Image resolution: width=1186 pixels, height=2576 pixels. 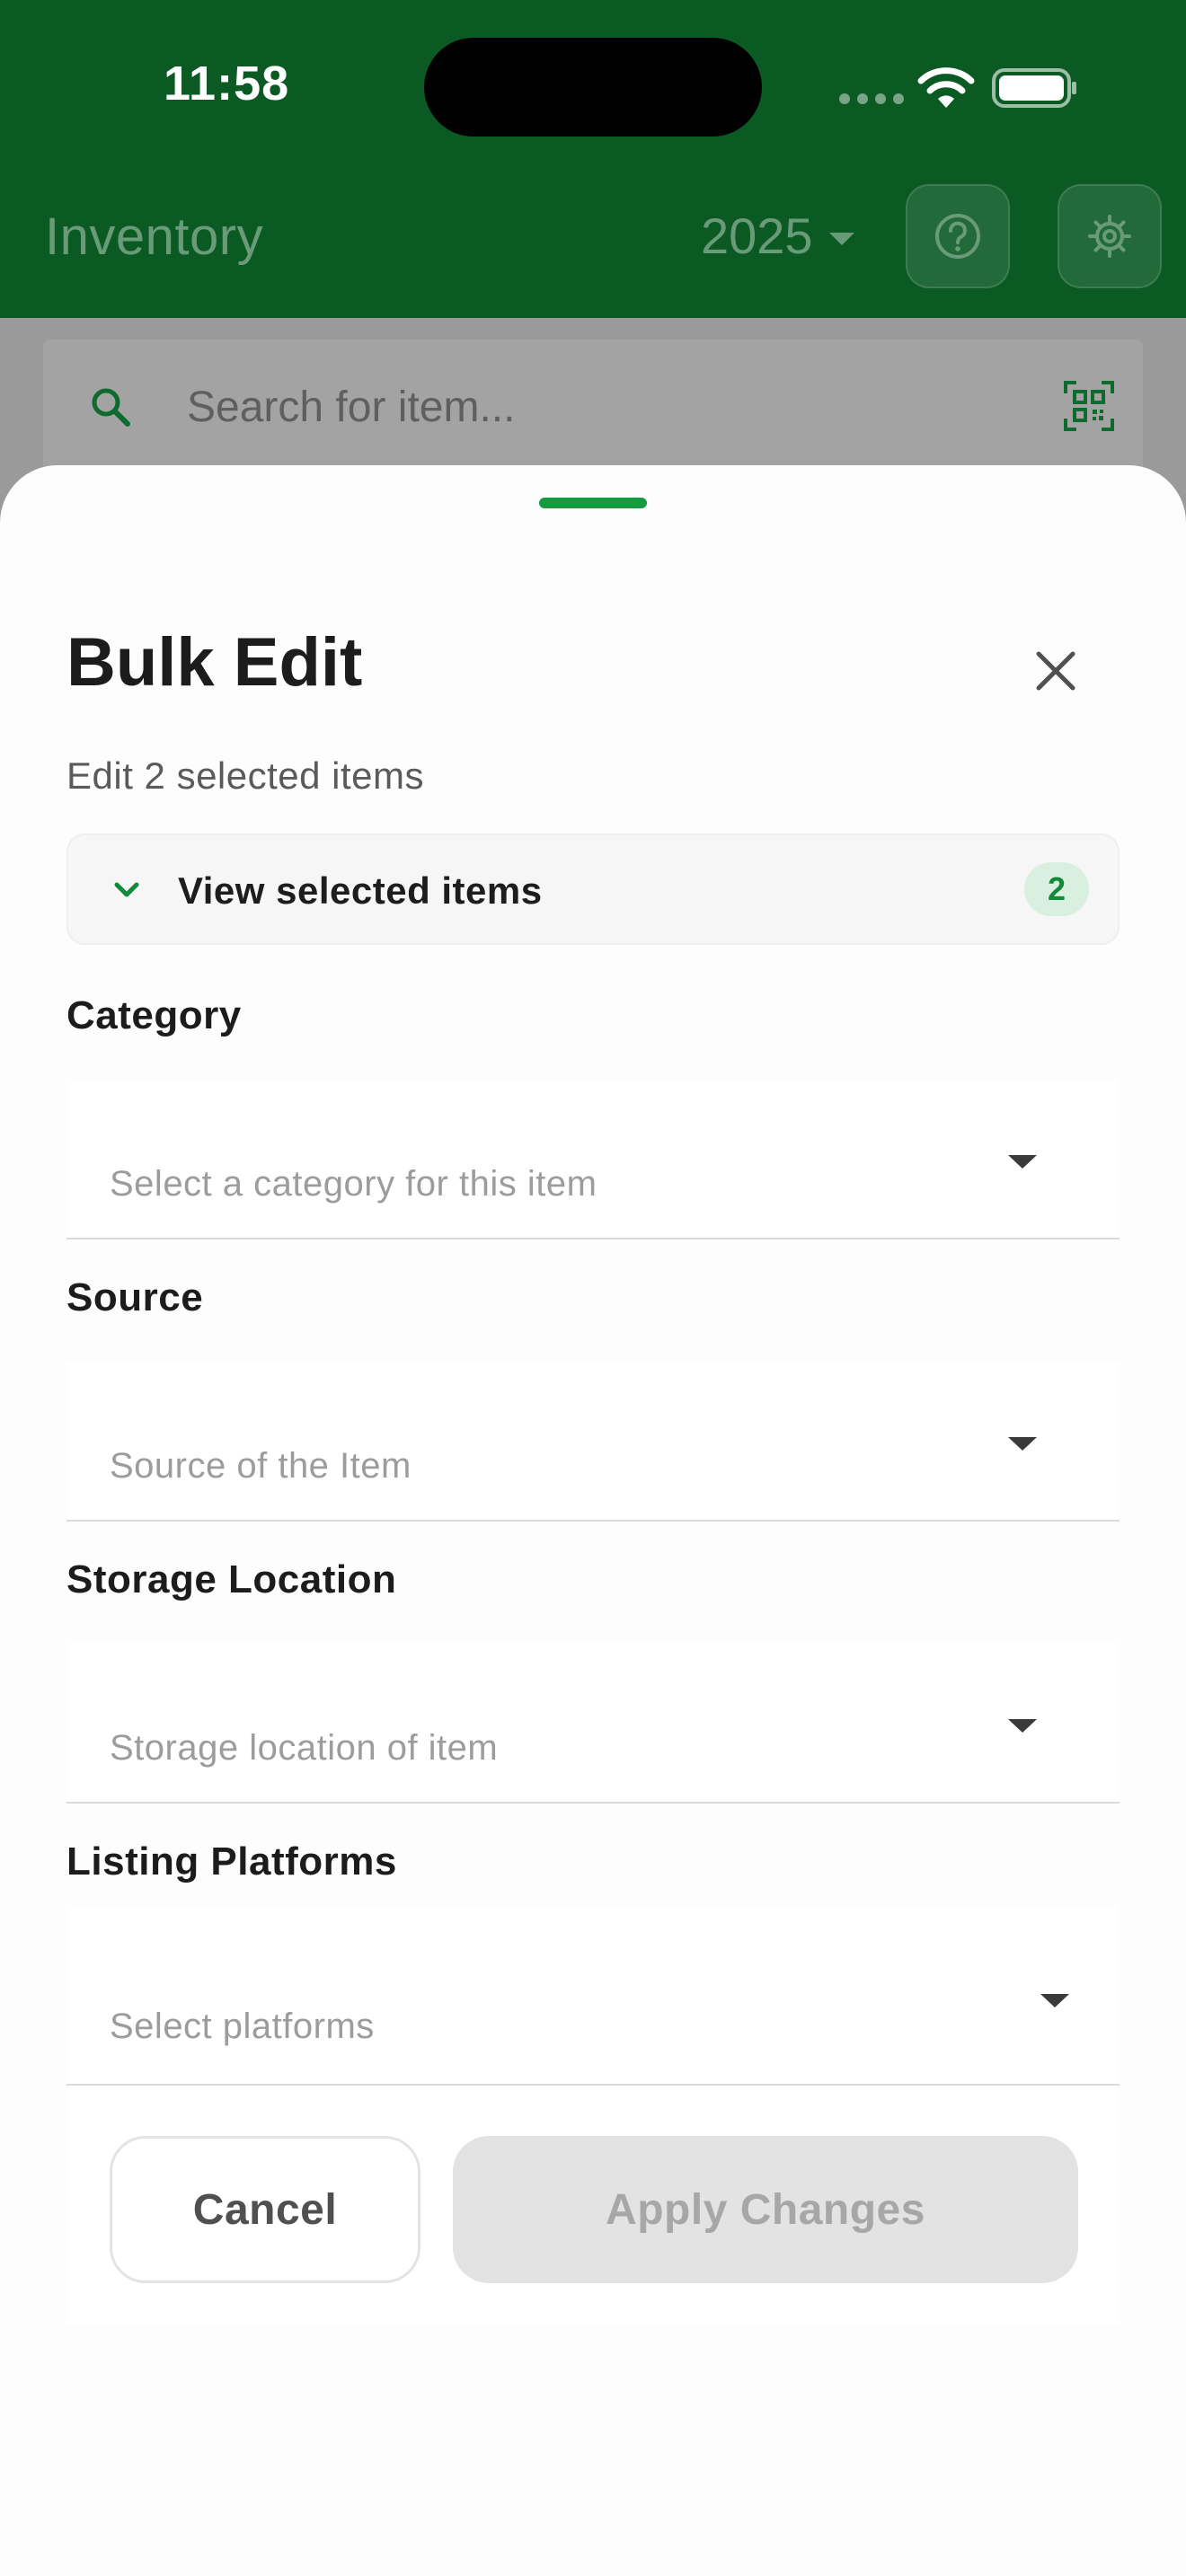 I want to click on year-value: 2025, so click(x=757, y=235).